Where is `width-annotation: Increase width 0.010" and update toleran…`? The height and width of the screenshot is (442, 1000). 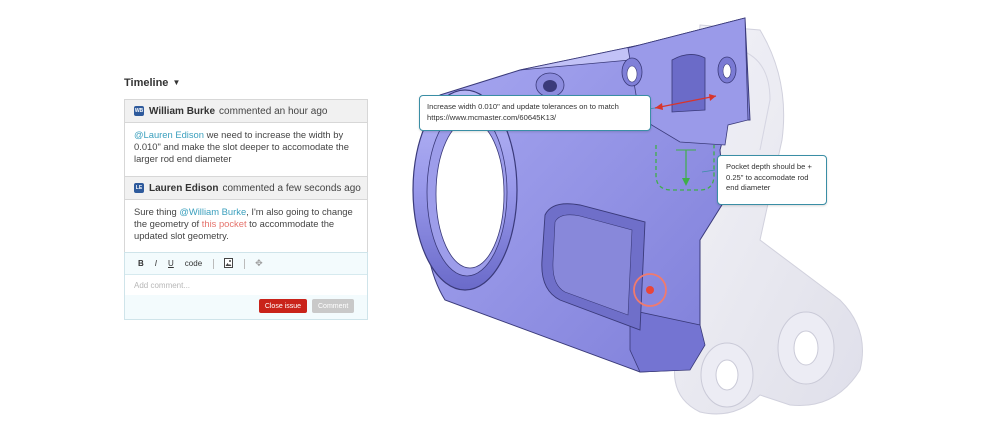 width-annotation: Increase width 0.010" and update toleran… is located at coordinates (535, 113).